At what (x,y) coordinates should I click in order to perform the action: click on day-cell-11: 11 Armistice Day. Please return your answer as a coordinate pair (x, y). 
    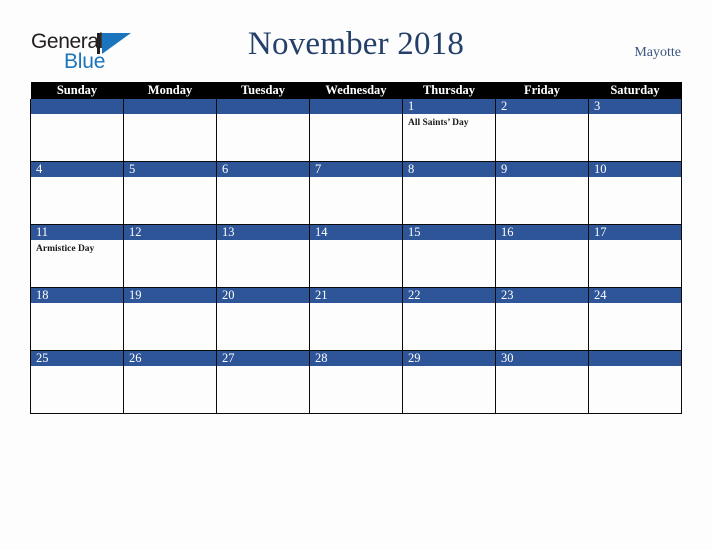
    Looking at the image, I should click on (77, 256).